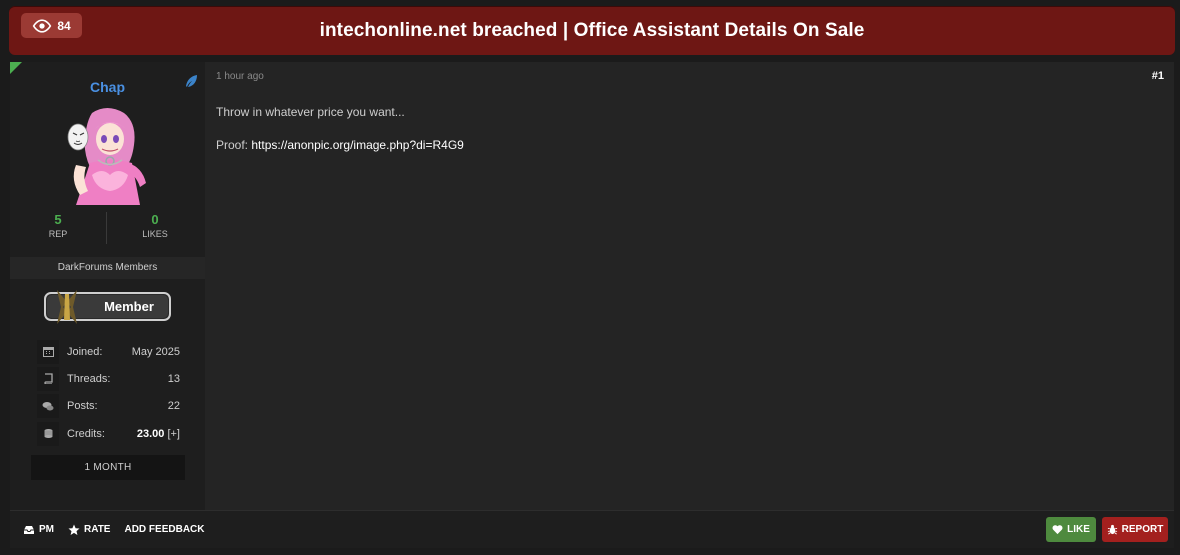 The image size is (1180, 555). I want to click on report-button: REPORT, so click(1135, 529).